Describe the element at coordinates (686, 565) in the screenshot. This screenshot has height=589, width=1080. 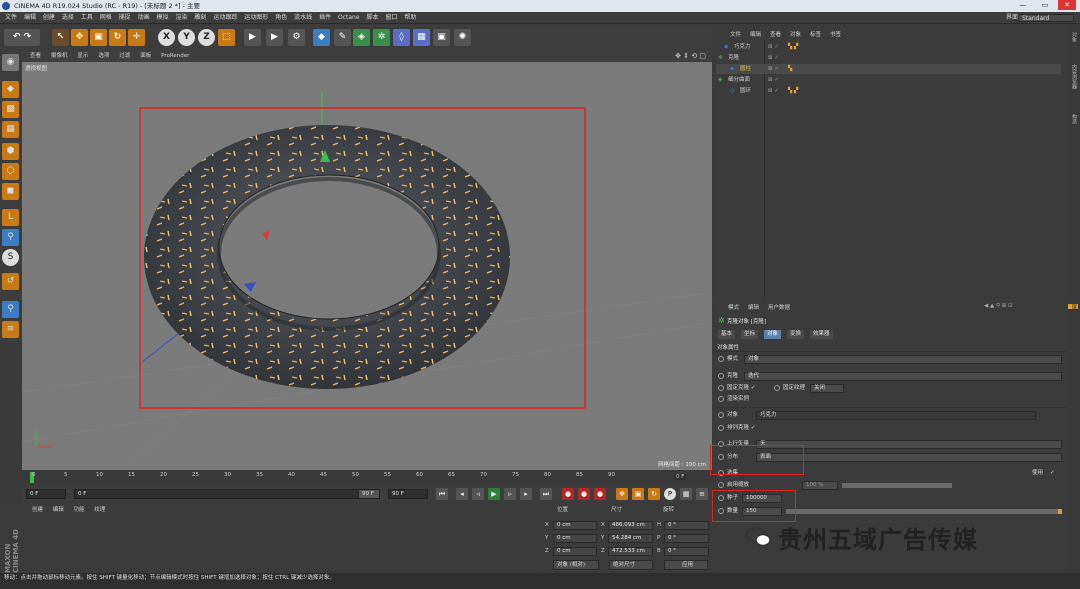
I see `apply-button: 应用` at that location.